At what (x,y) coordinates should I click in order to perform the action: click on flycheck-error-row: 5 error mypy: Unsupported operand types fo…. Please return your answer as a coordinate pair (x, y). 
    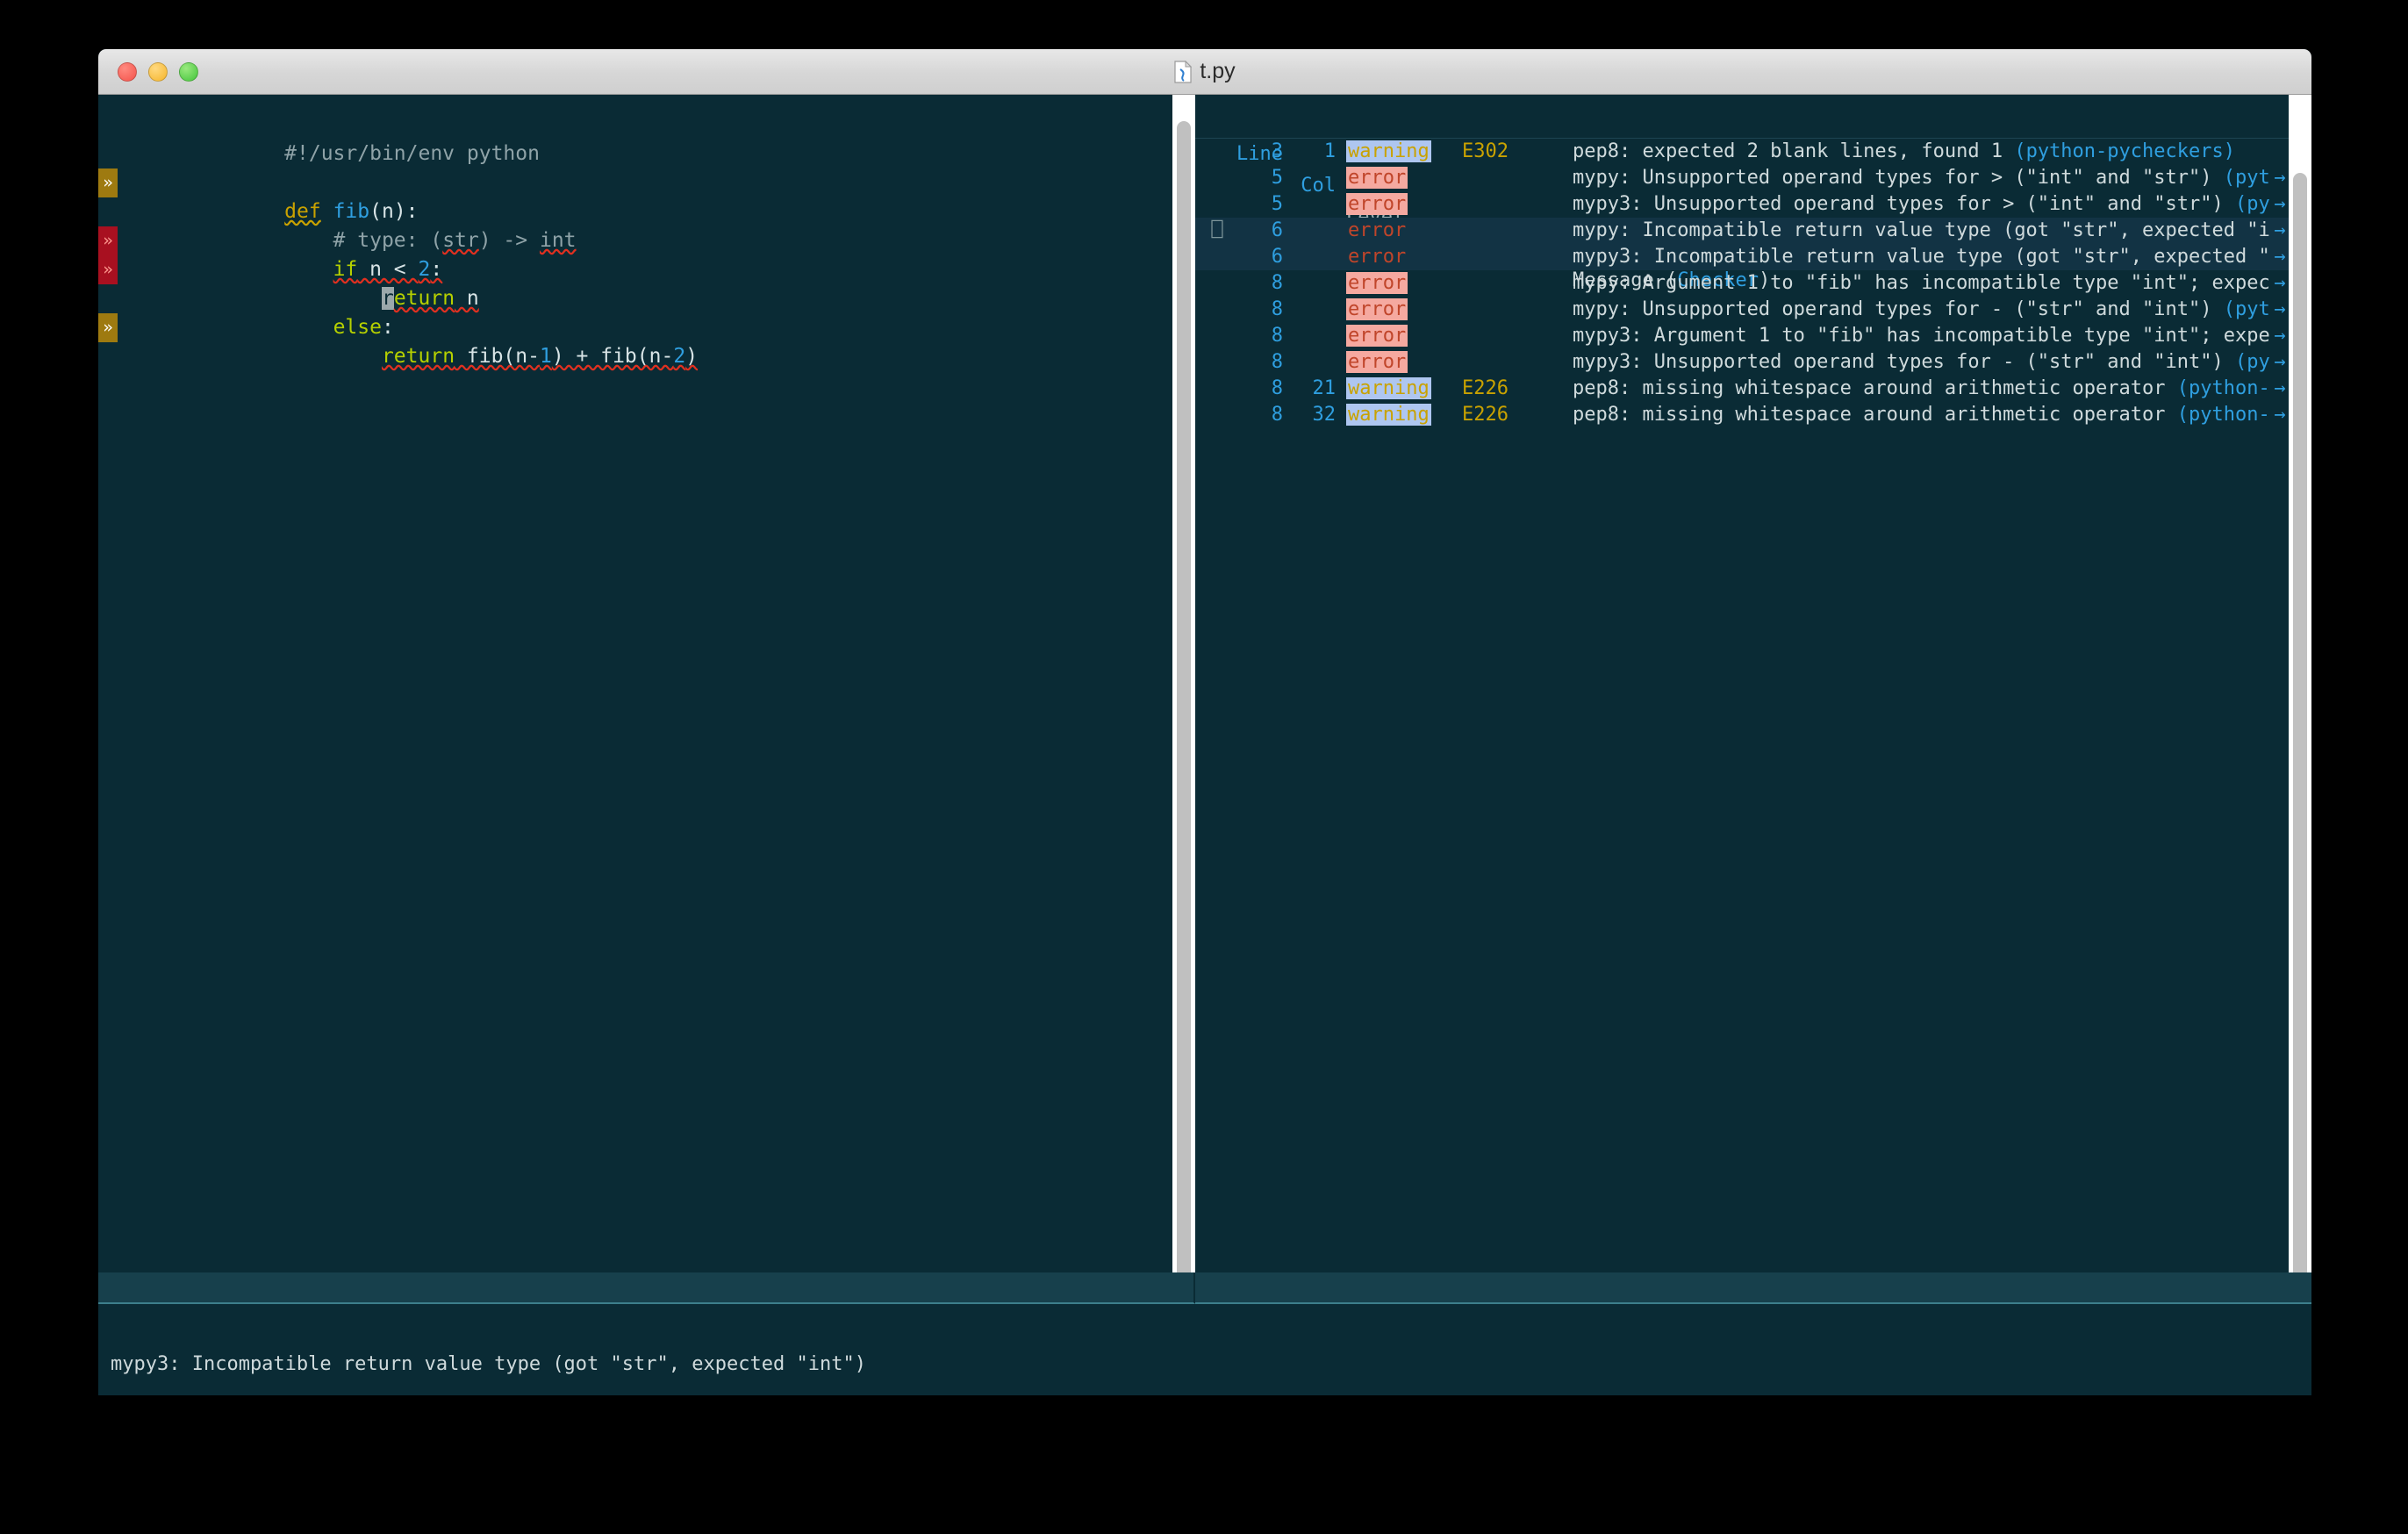
    Looking at the image, I should click on (1742, 178).